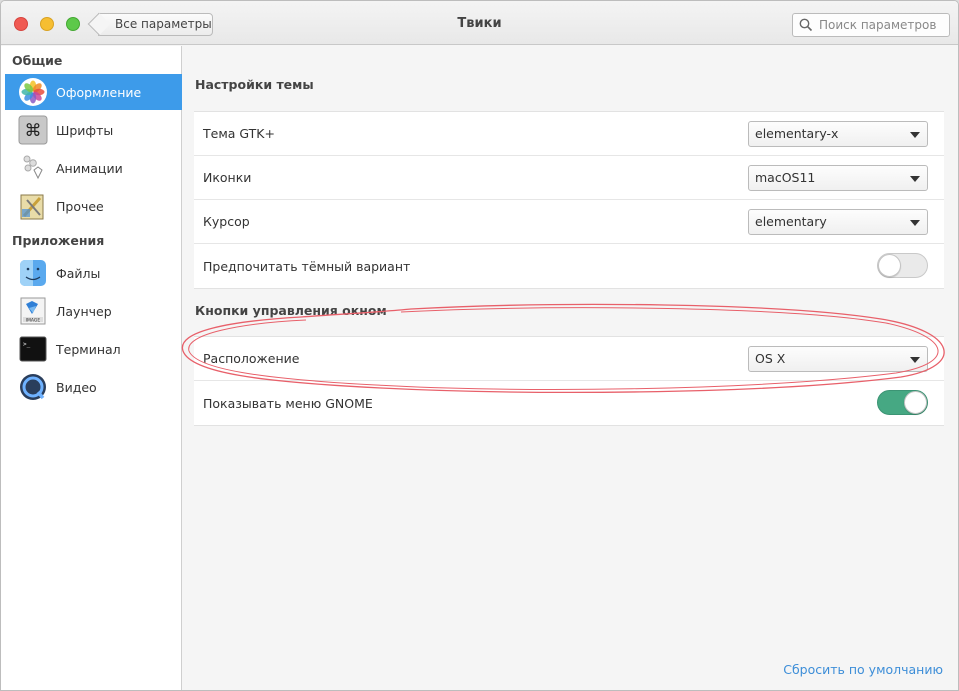  Describe the element at coordinates (251, 358) in the screenshot. I see `placement-label: Расположение` at that location.